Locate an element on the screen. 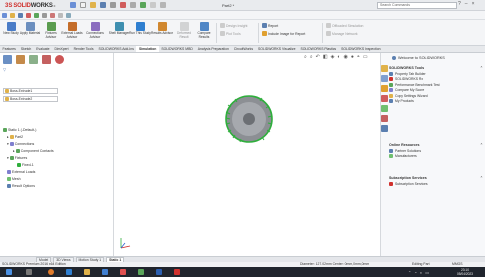 The height and width of the screenshot is (277, 485). tab-circuitworks: CircuitWorks is located at coordinates (243, 49).